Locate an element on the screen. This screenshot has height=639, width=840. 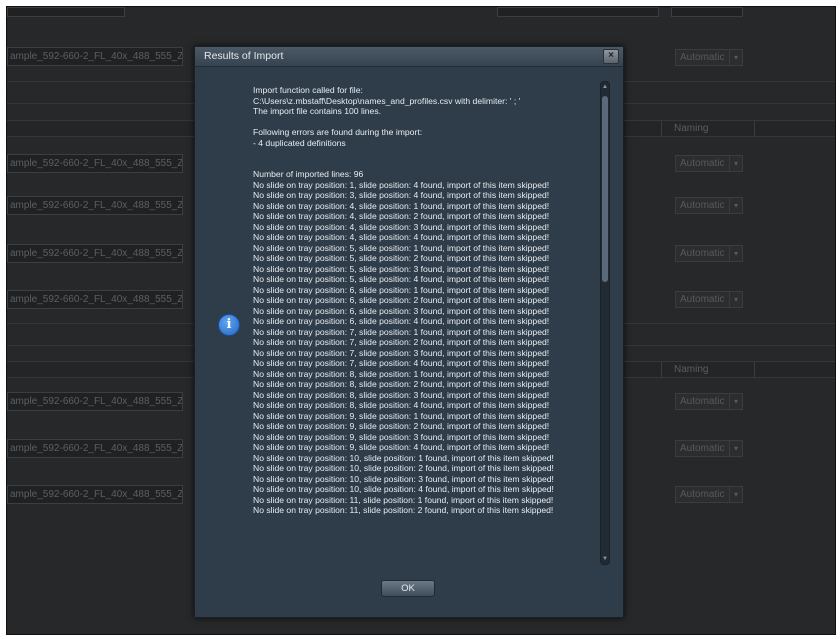
info-icon: i is located at coordinates (229, 325).